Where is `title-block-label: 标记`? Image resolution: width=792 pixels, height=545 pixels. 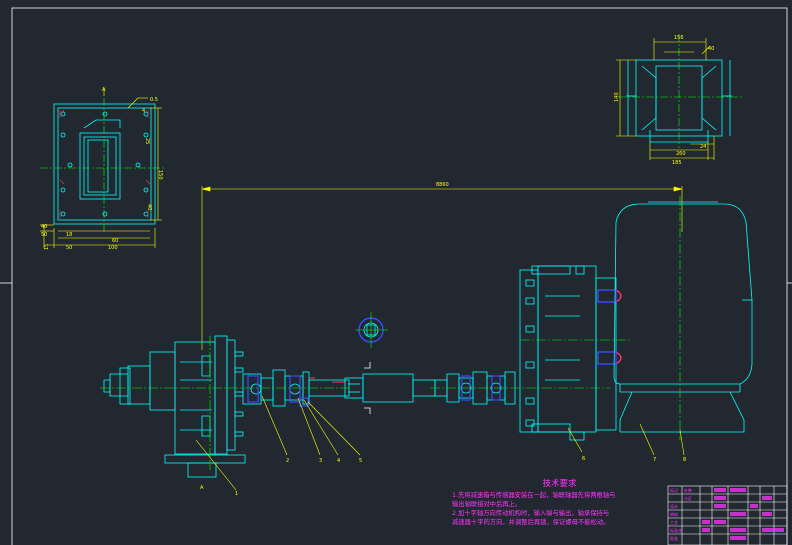
title-block-label: 标记 is located at coordinates (674, 490).